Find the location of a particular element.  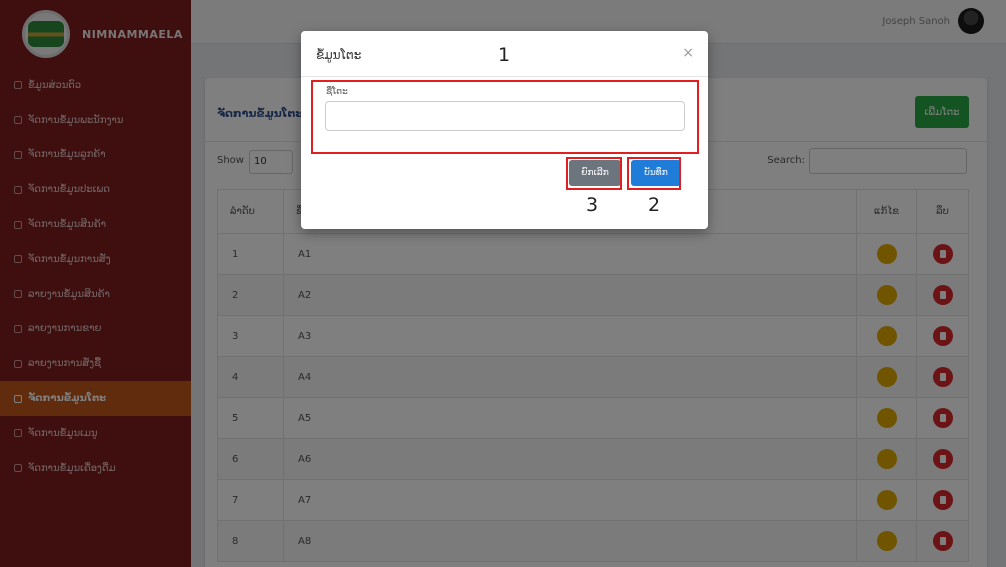

annotation-number-3: 3 is located at coordinates (592, 205).